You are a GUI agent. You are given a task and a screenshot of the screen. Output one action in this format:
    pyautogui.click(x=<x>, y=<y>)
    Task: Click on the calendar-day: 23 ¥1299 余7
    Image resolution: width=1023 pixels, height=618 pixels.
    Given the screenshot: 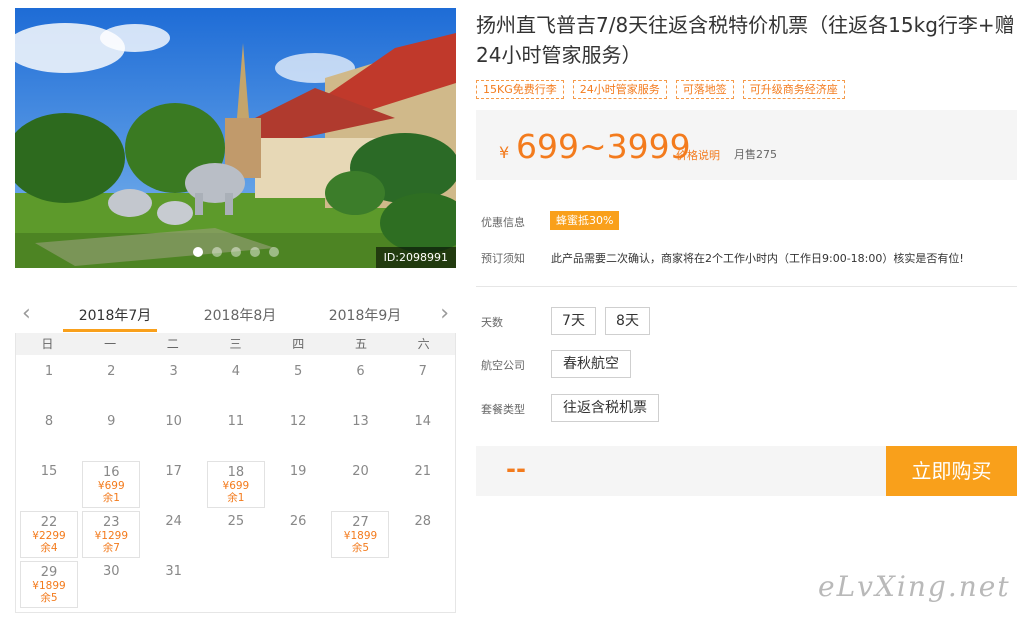 What is the action you would take?
    pyautogui.click(x=111, y=534)
    